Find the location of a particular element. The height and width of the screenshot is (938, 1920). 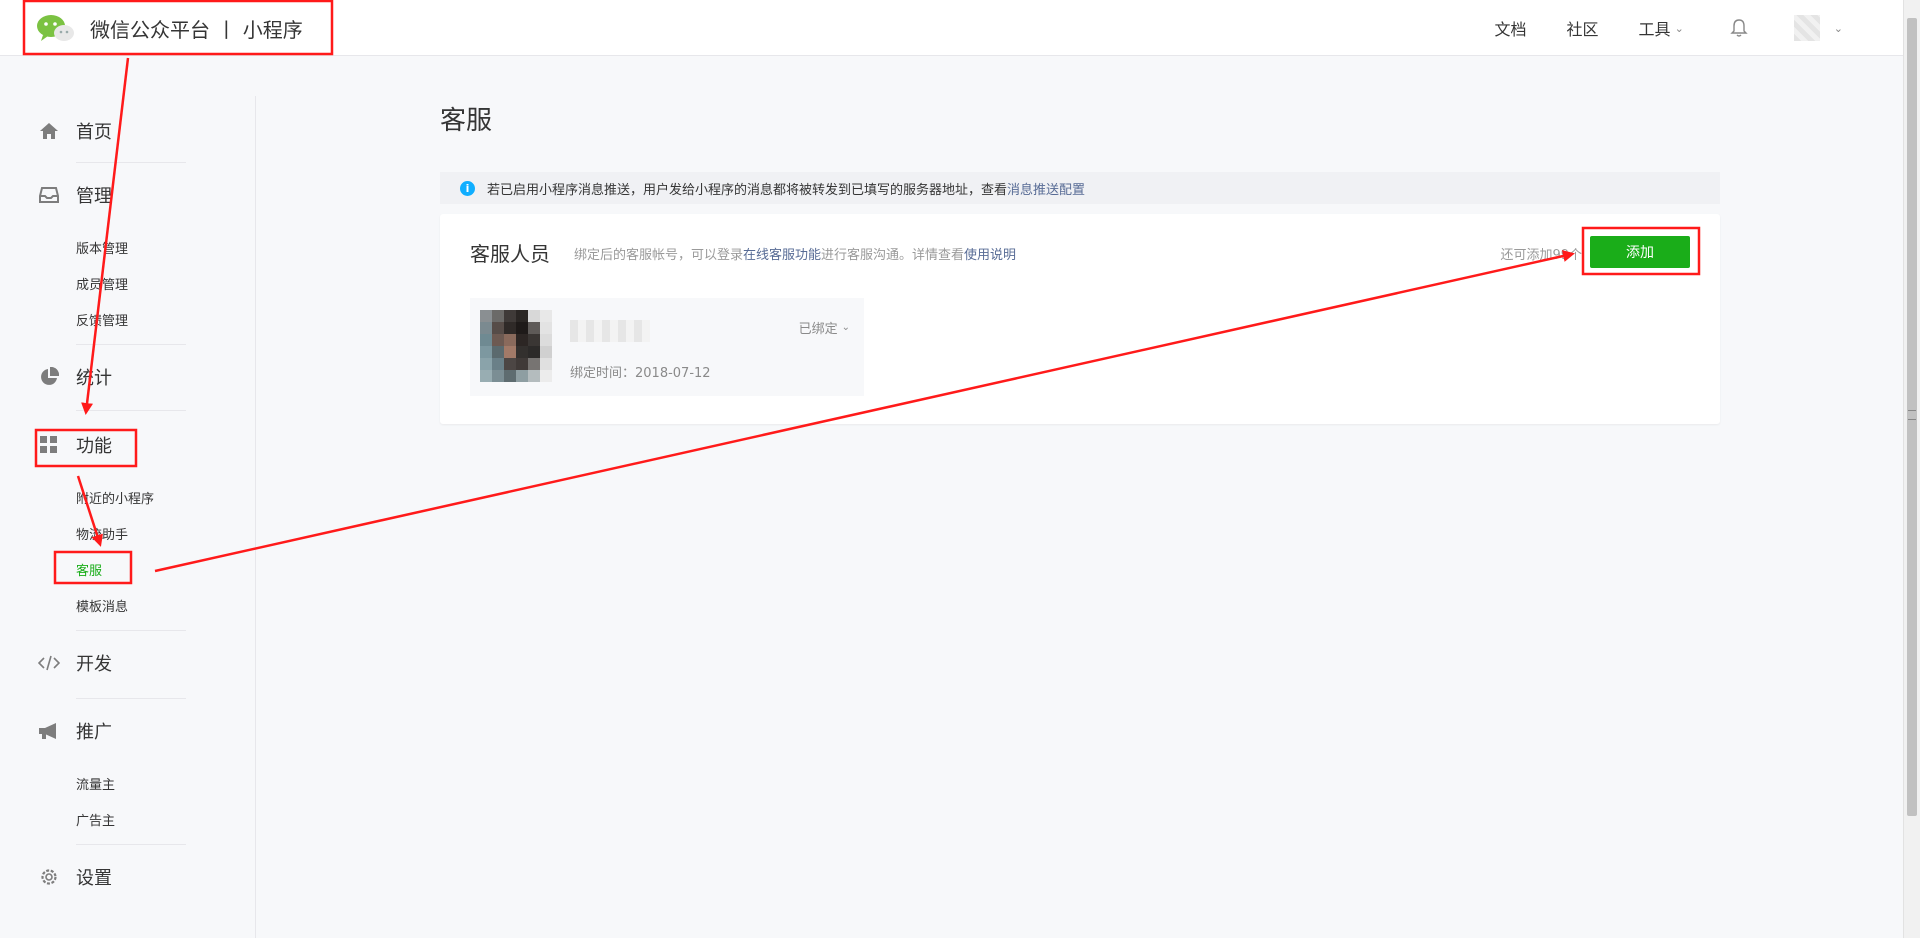

sidebar-item-label: 开发 is located at coordinates (94, 664).